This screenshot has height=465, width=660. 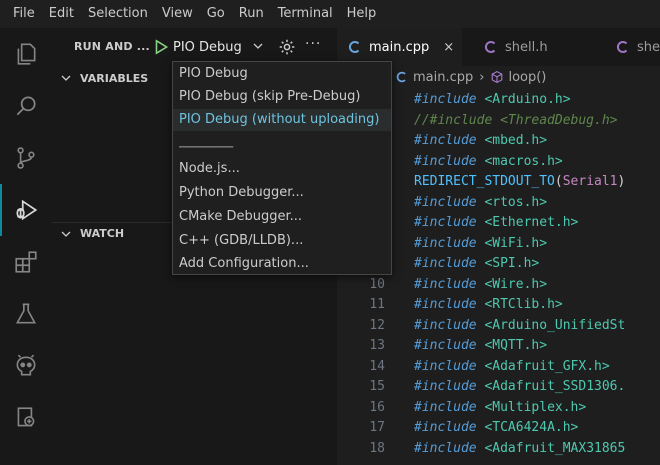 I want to click on dropdown-option-skip-predebug: PIO Debug (skip Pre-Debug), so click(x=282, y=97).